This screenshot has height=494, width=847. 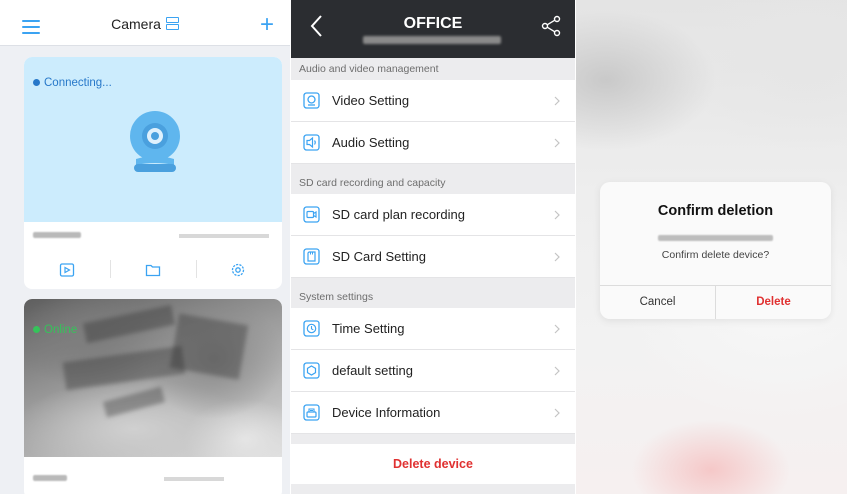 I want to click on audio-setting-row: Audio Setting, so click(x=433, y=143).